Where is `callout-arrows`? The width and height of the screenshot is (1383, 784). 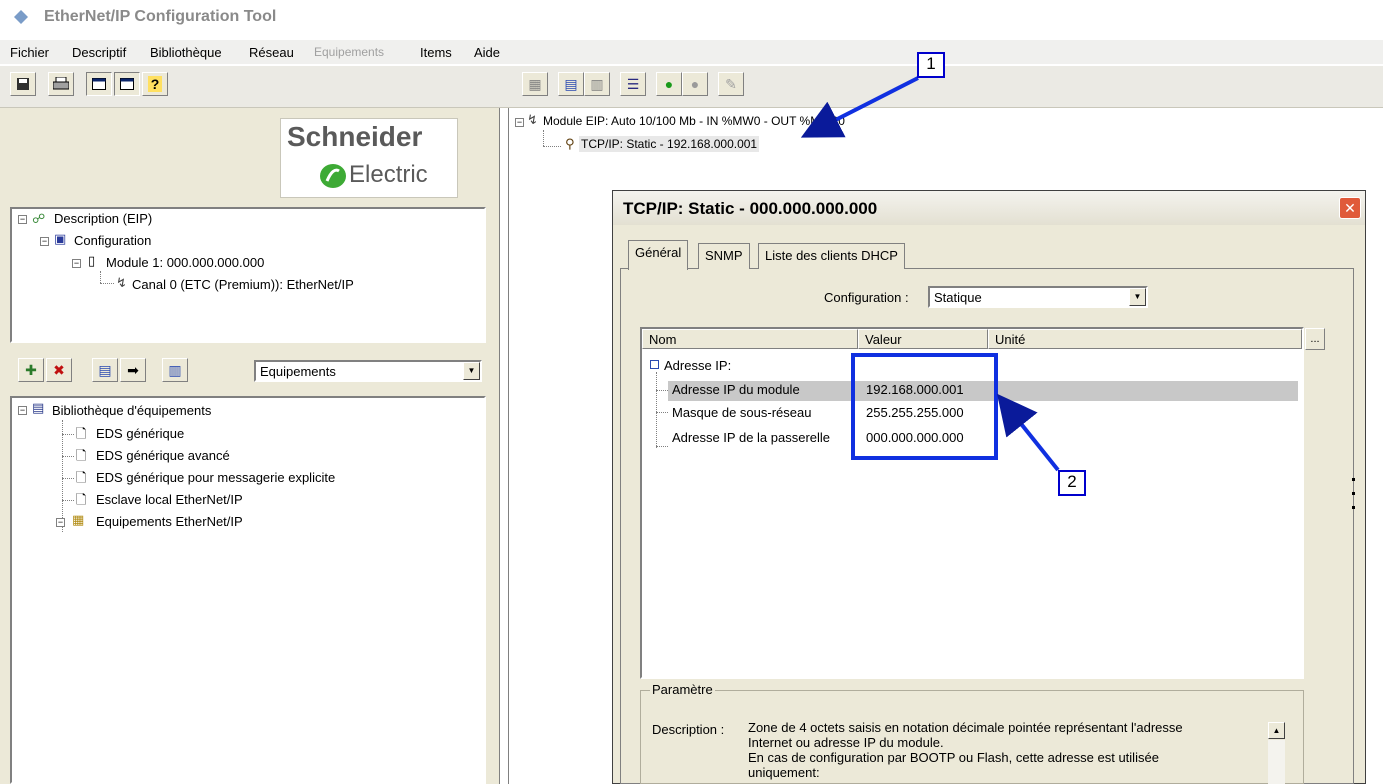 callout-arrows is located at coordinates (930, 274).